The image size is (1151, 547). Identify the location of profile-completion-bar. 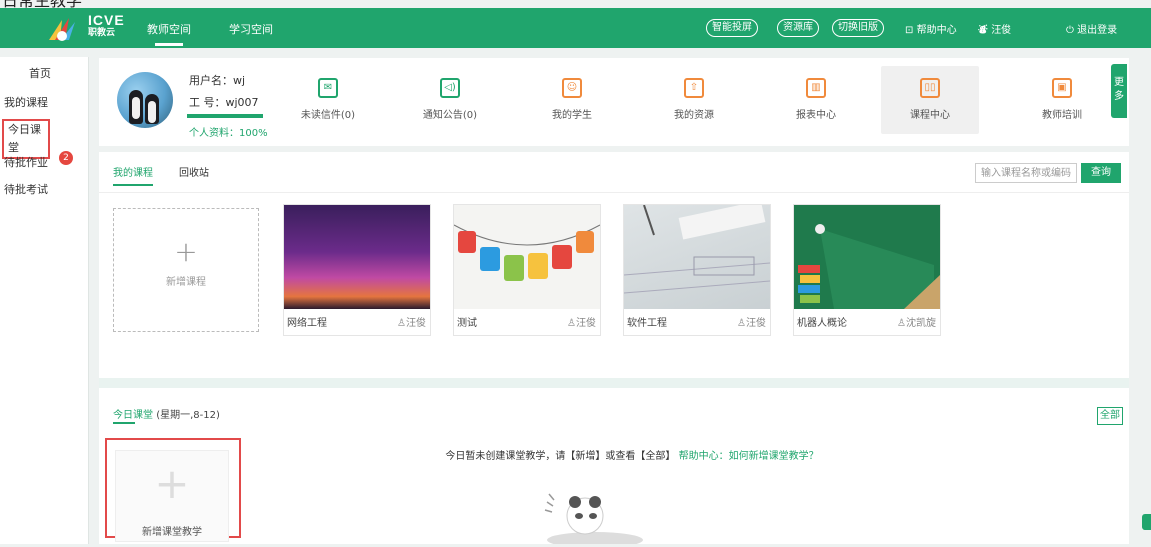
(225, 116).